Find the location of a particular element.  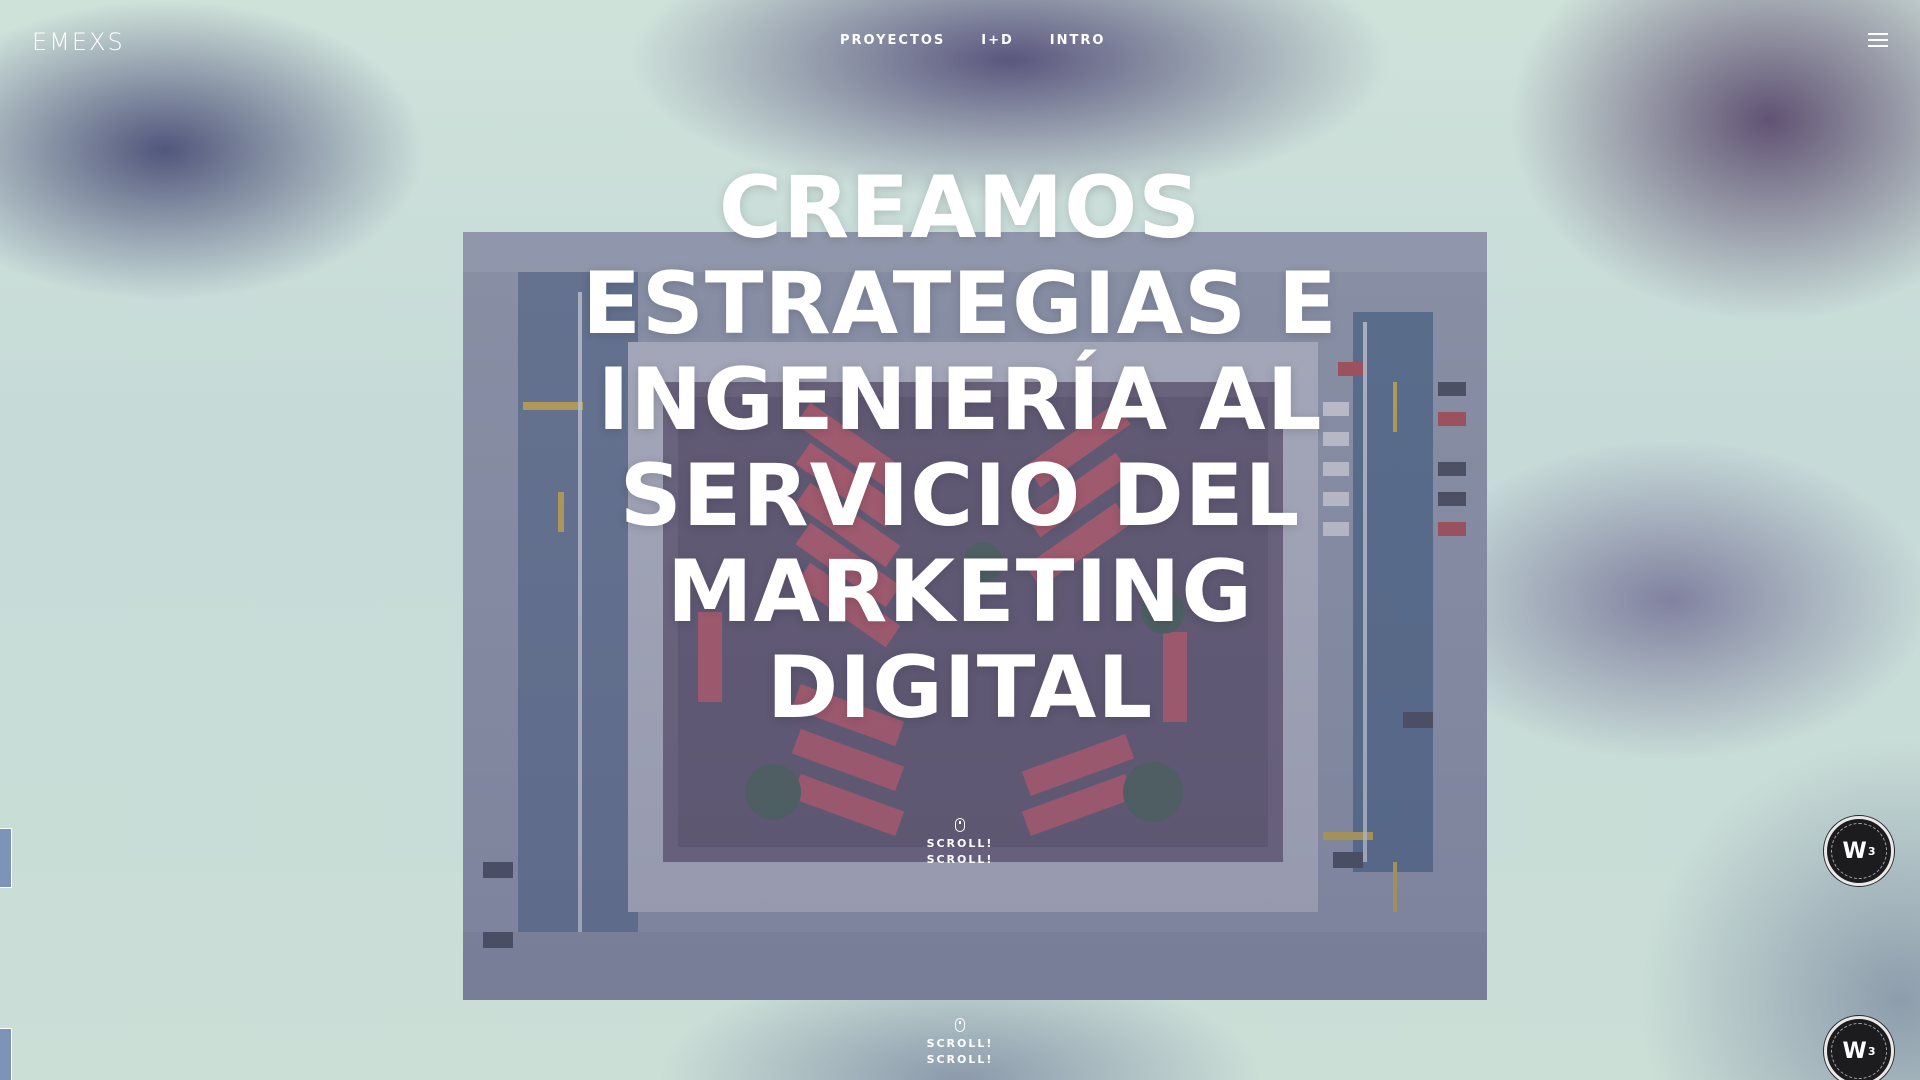

headline-line: INGENIERÍA AL is located at coordinates (960, 400).